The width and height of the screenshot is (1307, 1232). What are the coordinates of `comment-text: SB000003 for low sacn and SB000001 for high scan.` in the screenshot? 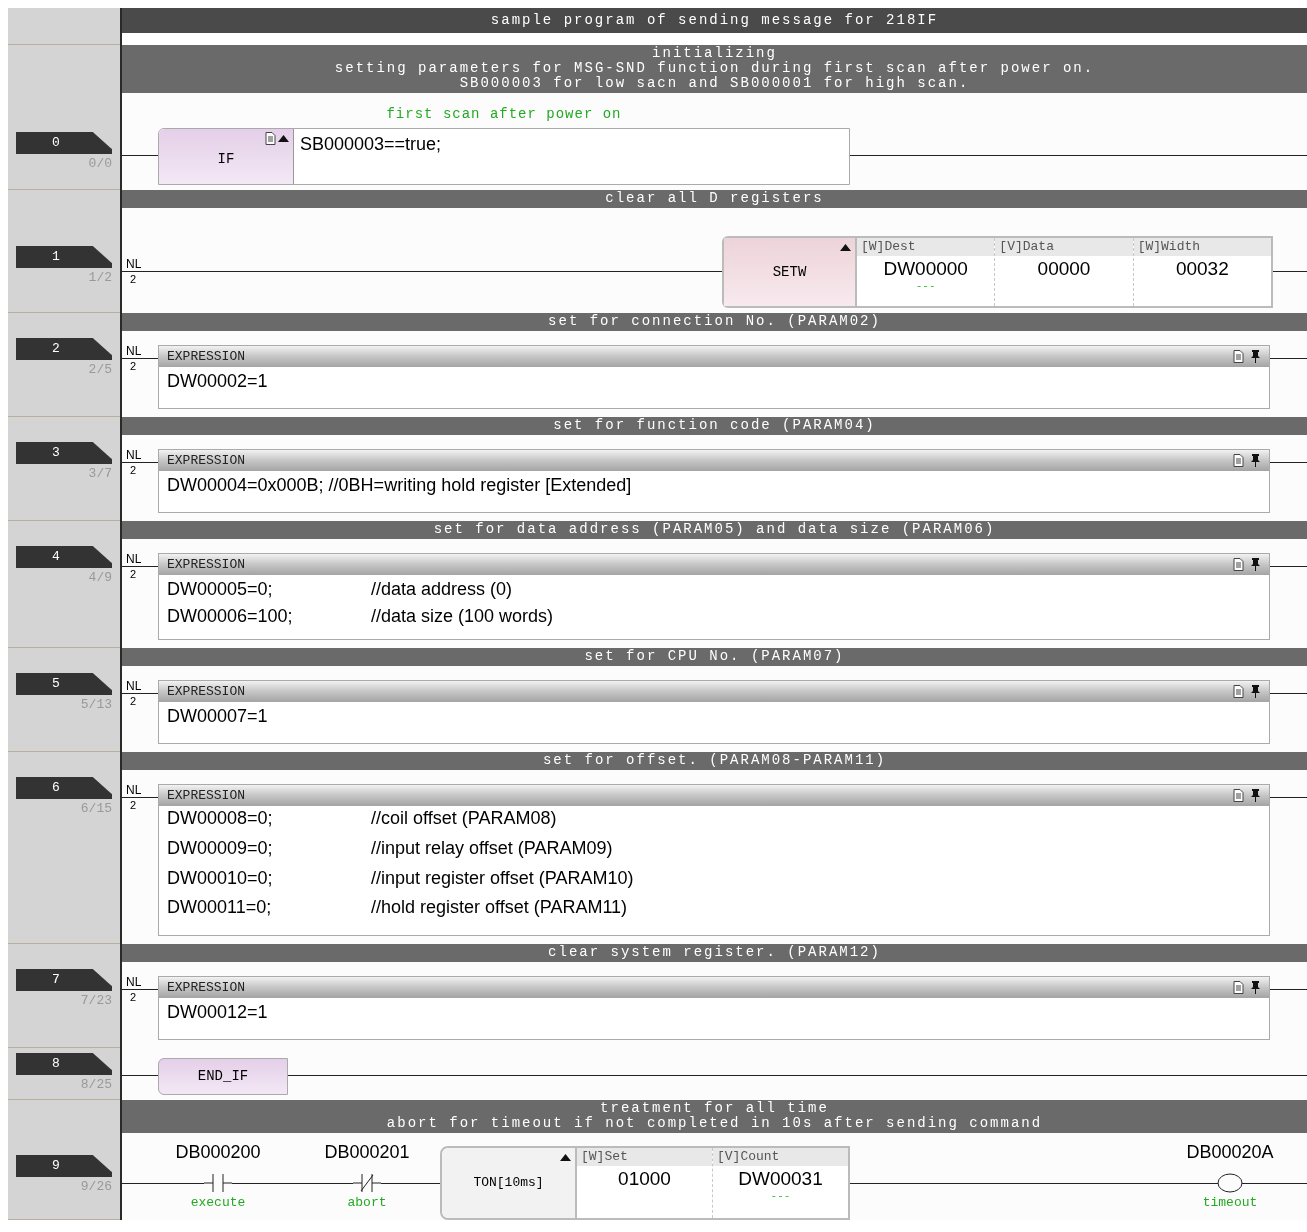 It's located at (714, 83).